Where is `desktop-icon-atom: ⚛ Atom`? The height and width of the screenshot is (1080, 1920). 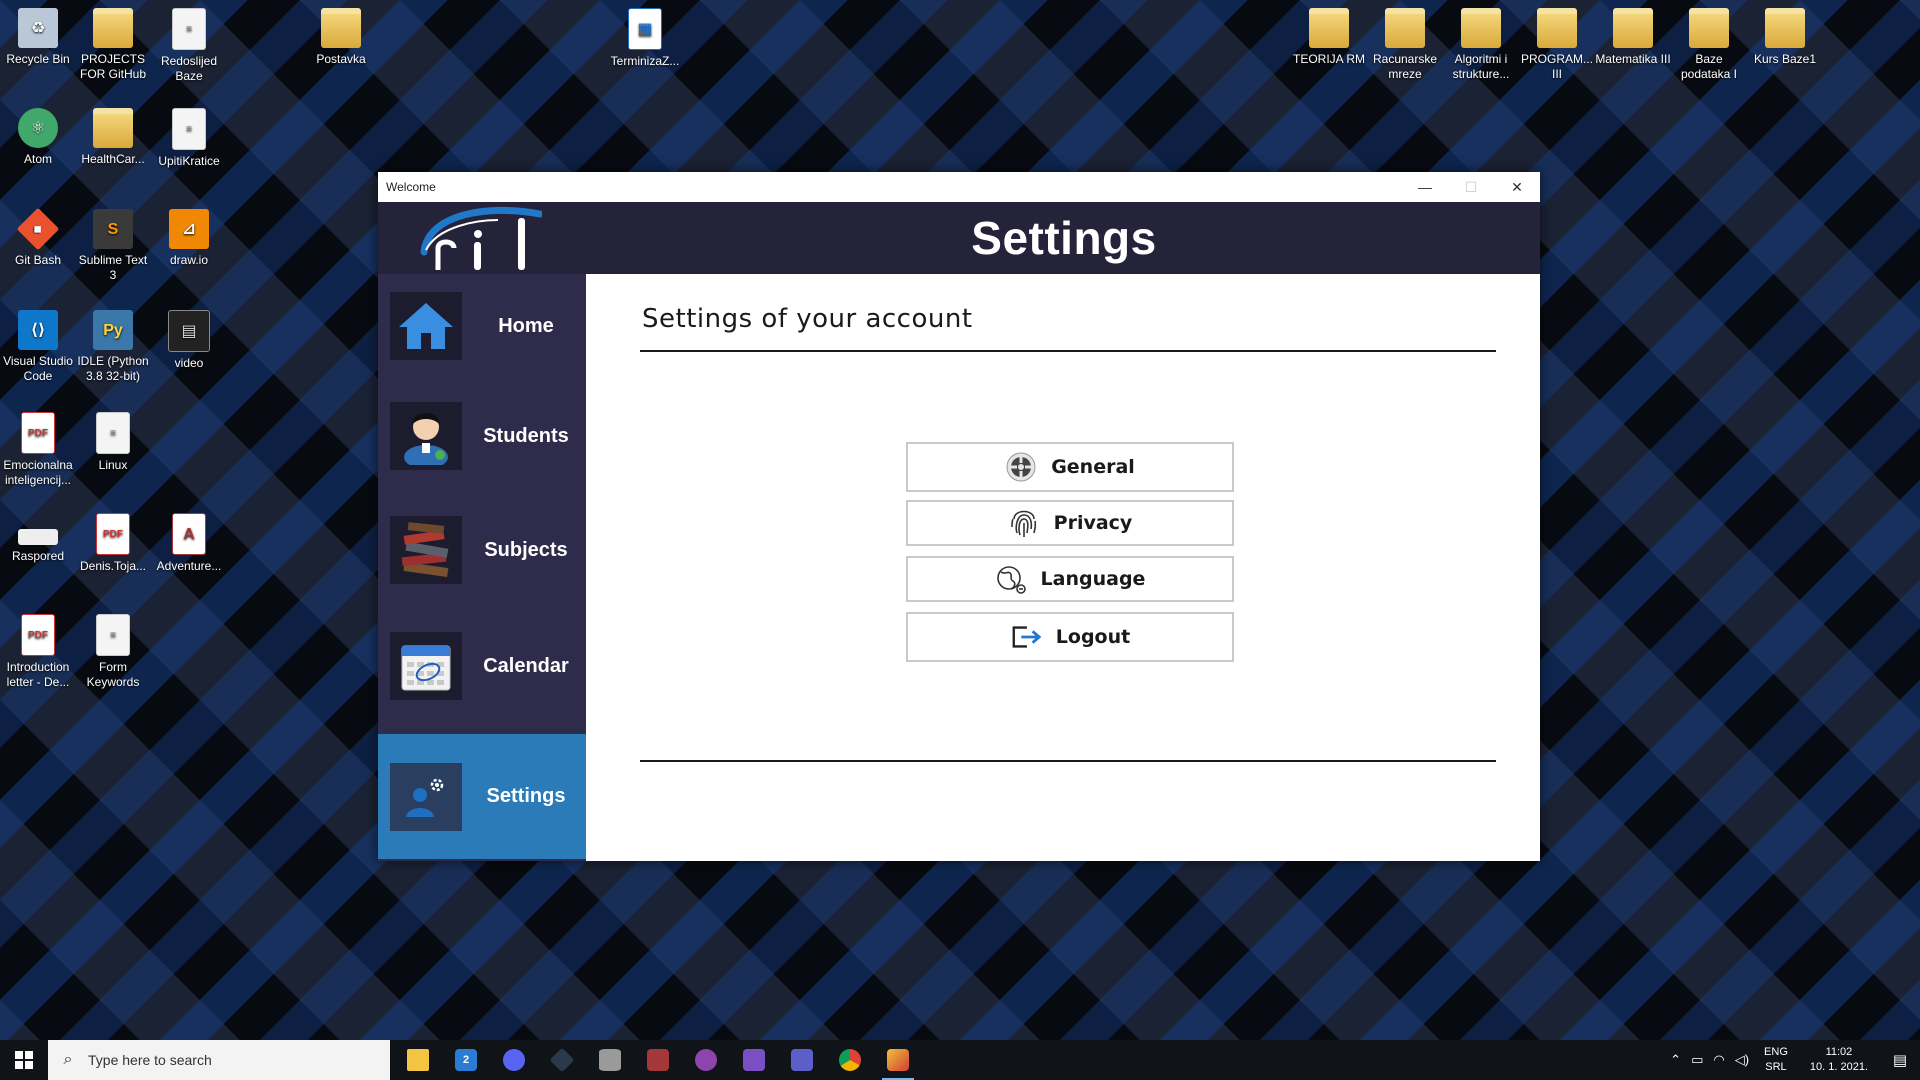 desktop-icon-atom: ⚛ Atom is located at coordinates (38, 137).